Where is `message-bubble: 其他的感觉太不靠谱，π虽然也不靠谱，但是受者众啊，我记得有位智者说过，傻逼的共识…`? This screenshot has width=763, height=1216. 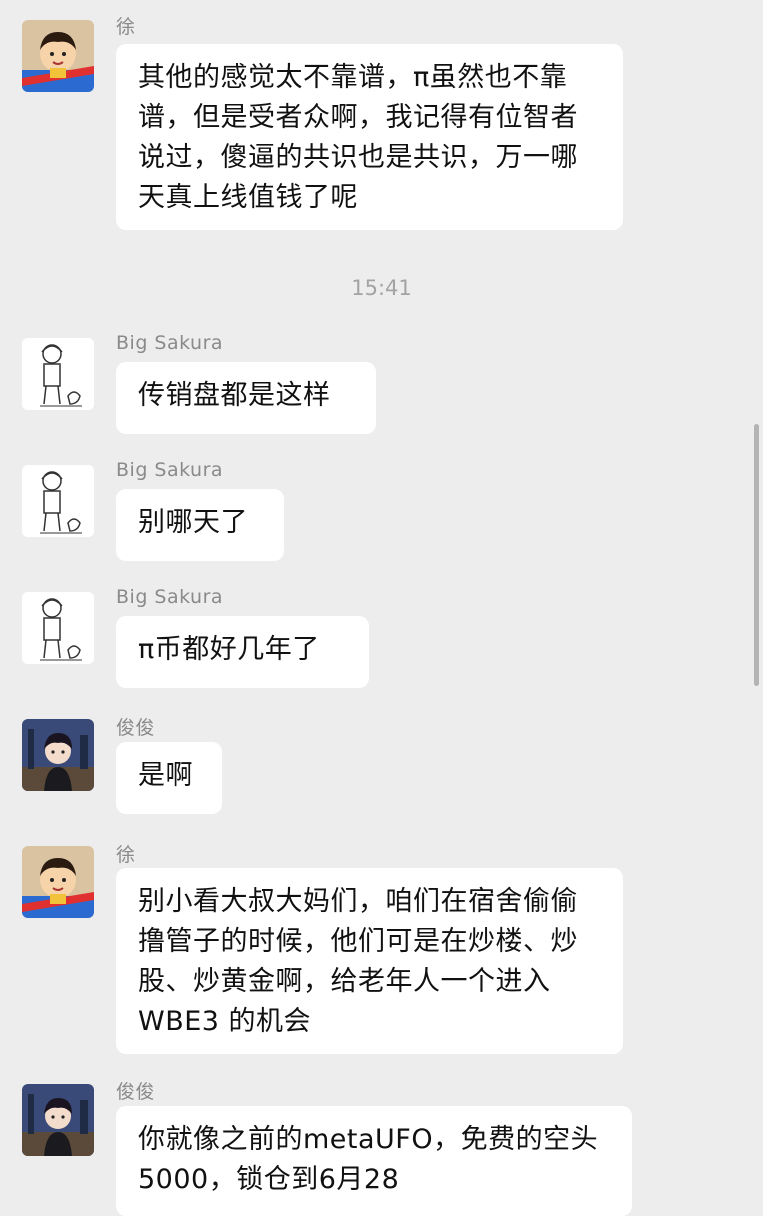
message-bubble: 其他的感觉太不靠谱，π虽然也不靠谱，但是受者众啊，我记得有位智者说过，傻逼的共识… is located at coordinates (369, 137).